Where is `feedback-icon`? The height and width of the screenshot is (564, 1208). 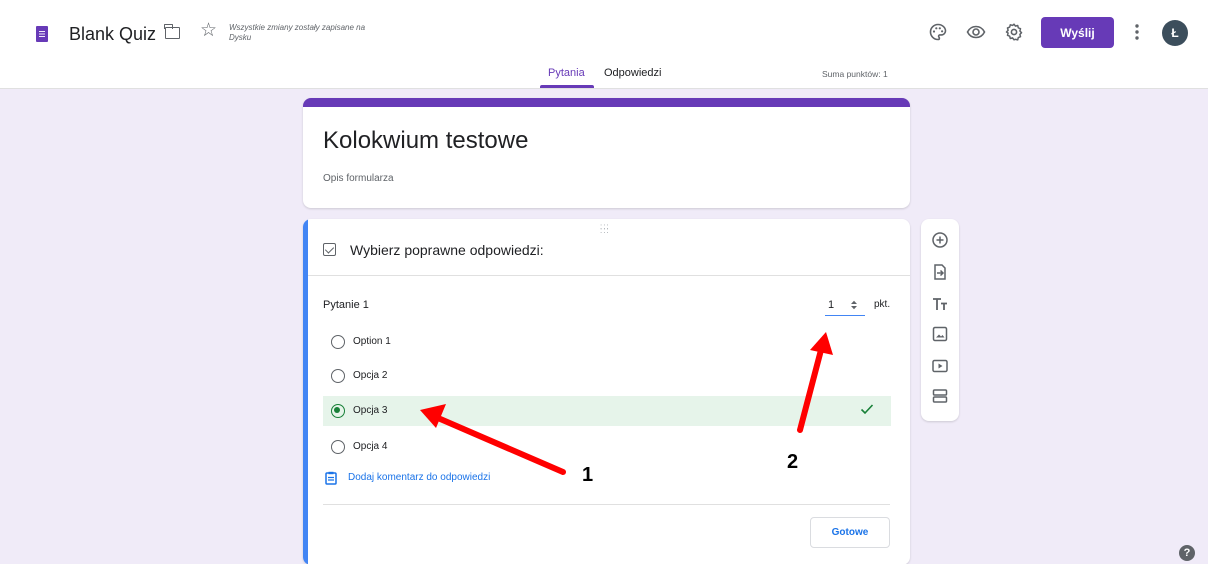
feedback-icon is located at coordinates (331, 478).